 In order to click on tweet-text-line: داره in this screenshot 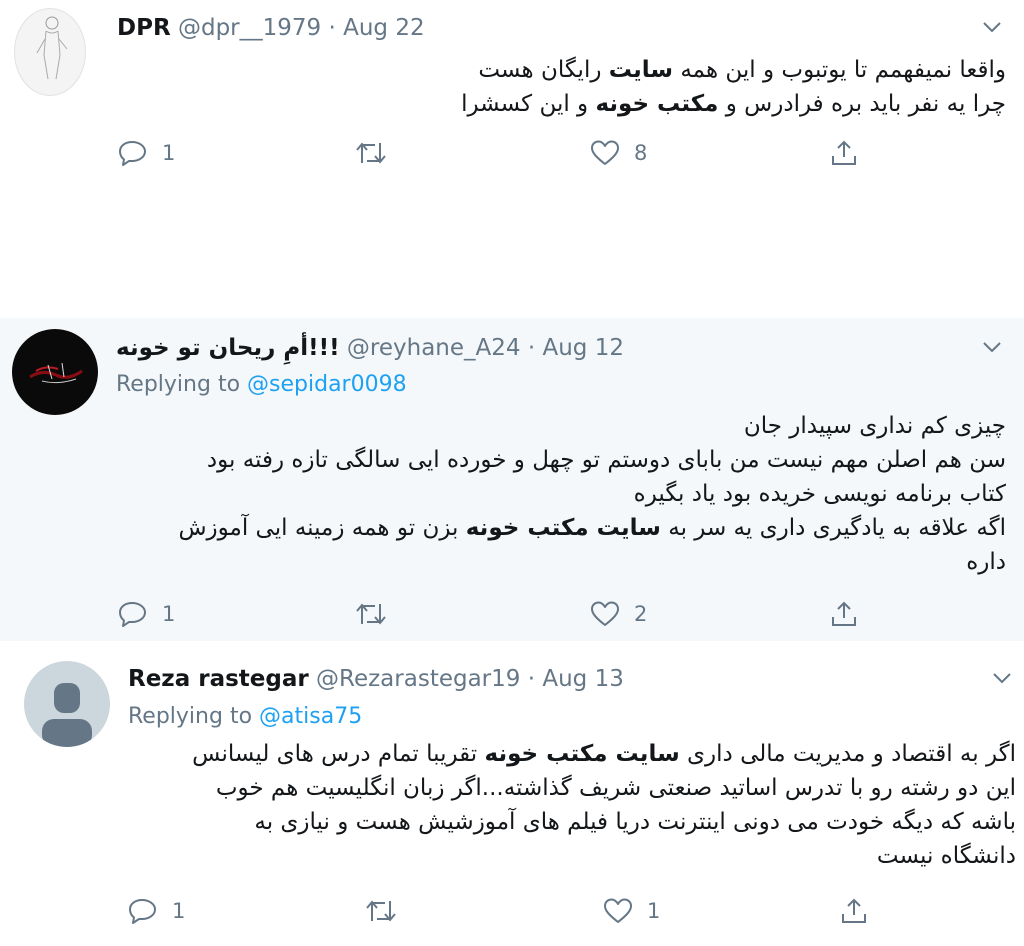, I will do `click(559, 562)`.